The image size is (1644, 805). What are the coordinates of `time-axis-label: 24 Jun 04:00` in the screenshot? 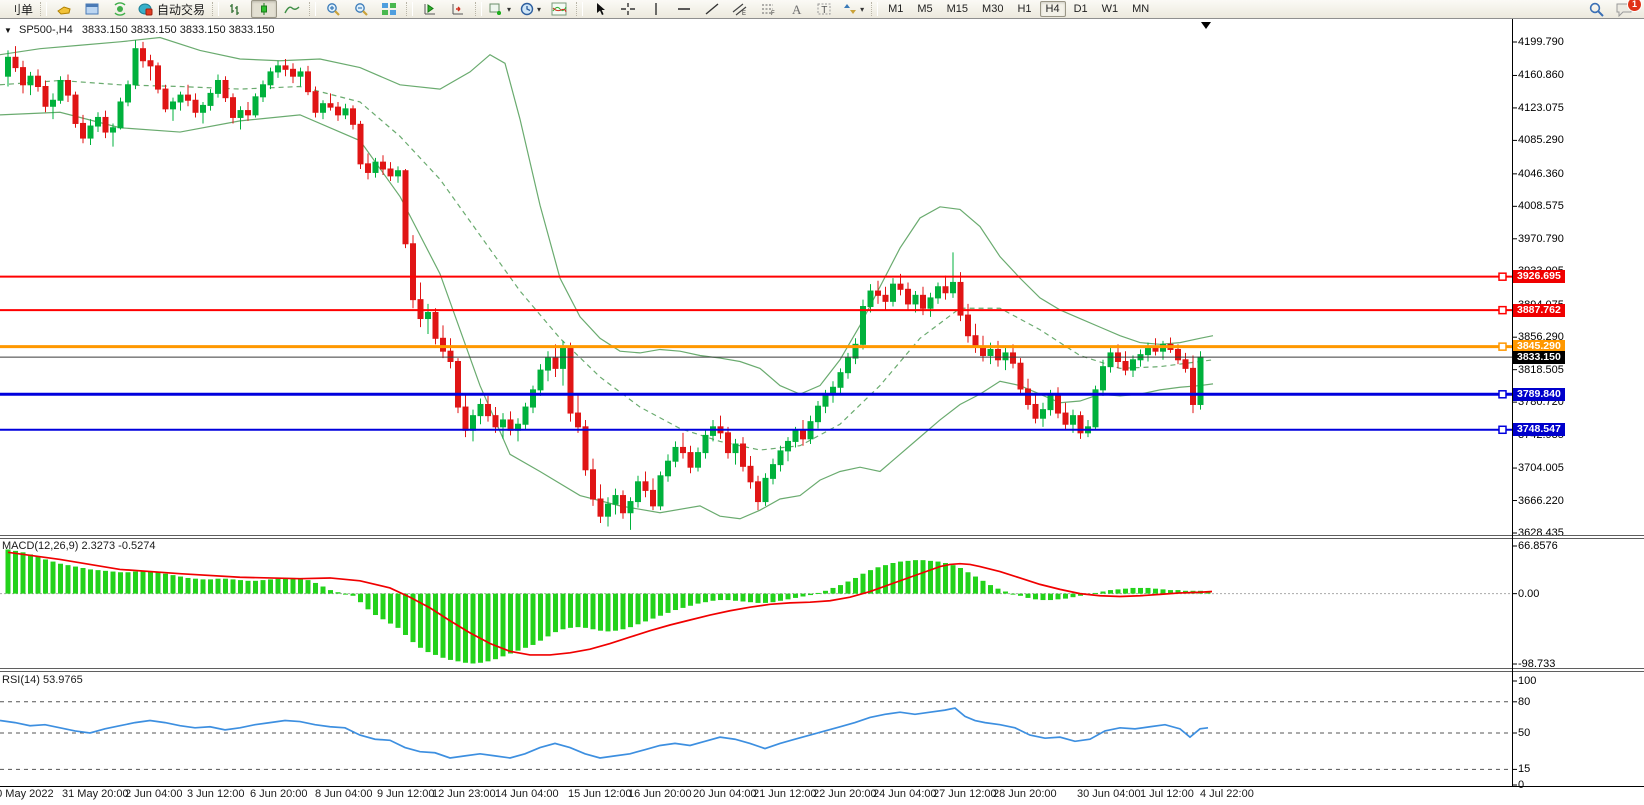 It's located at (905, 794).